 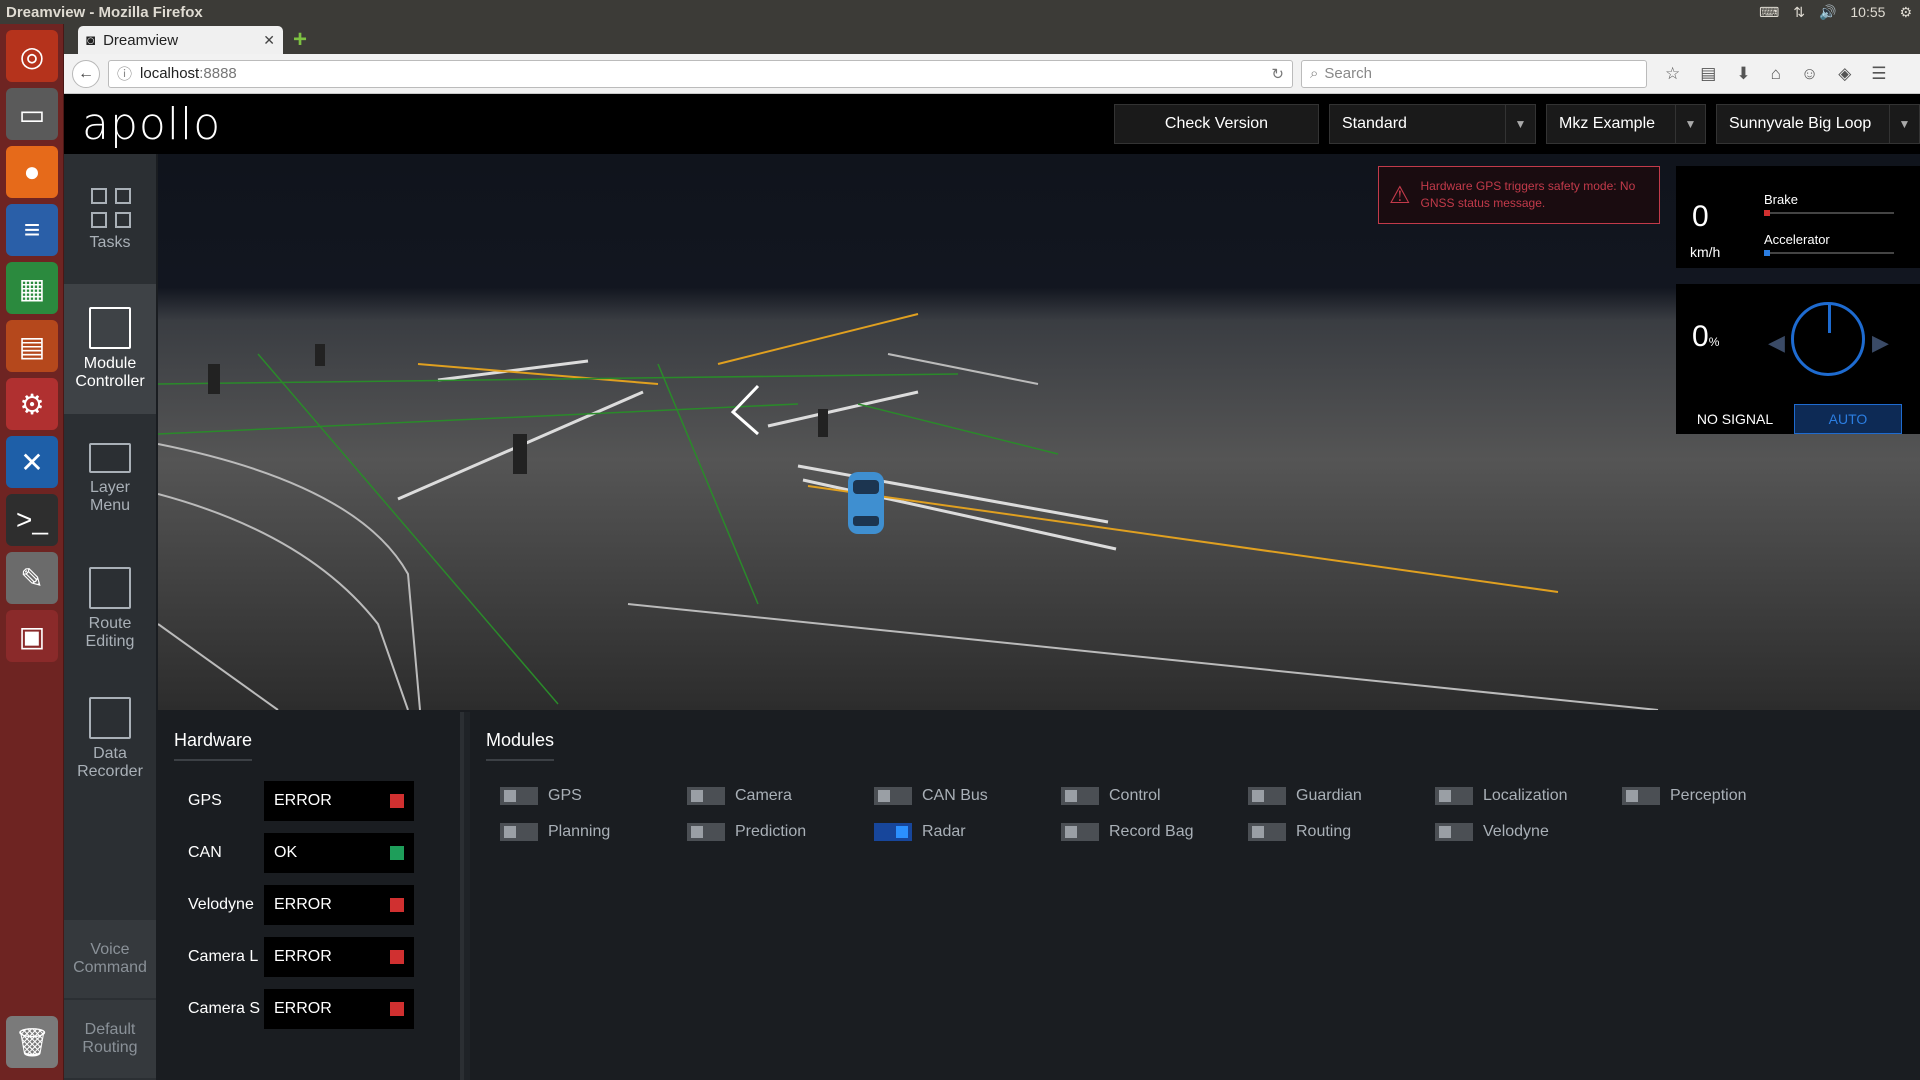 I want to click on module-toggle: Planning, so click(x=593, y=832).